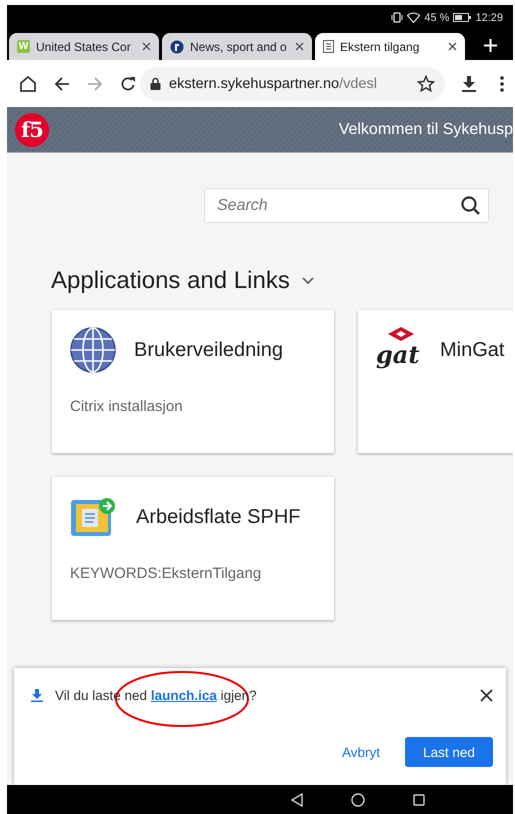  I want to click on app-name: Arbeidsflate SPHF, so click(218, 517).